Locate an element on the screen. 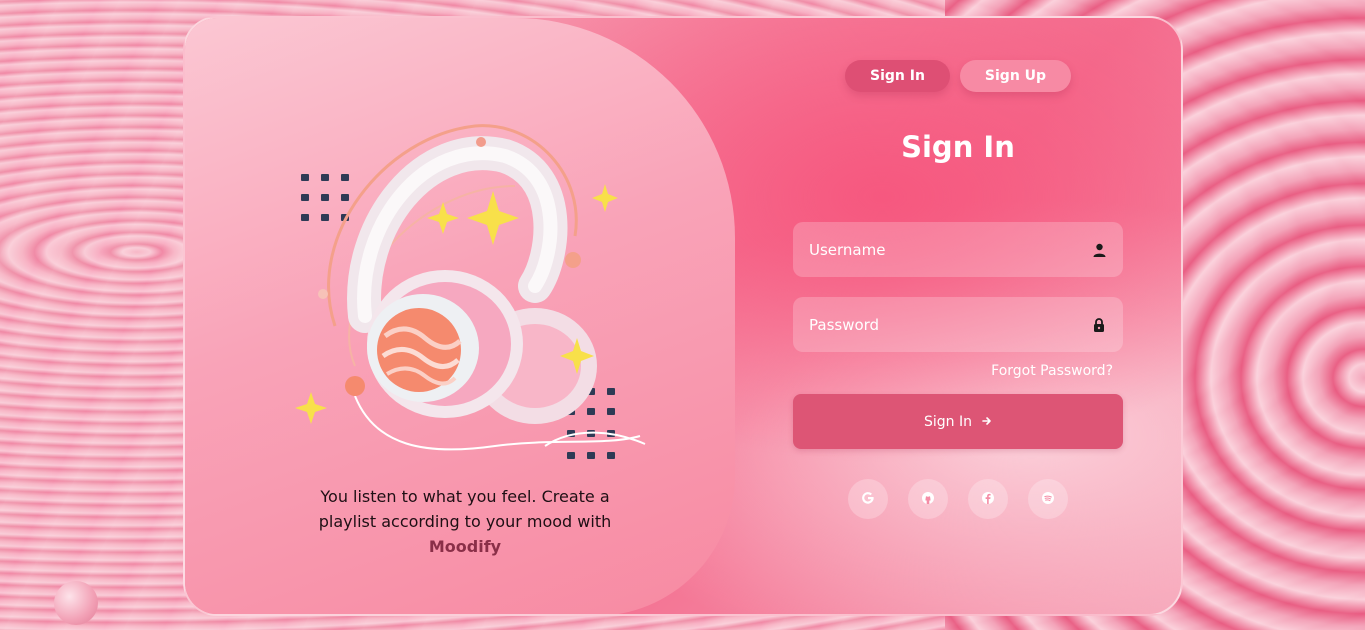 The image size is (1365, 630). github-icon is located at coordinates (928, 499).